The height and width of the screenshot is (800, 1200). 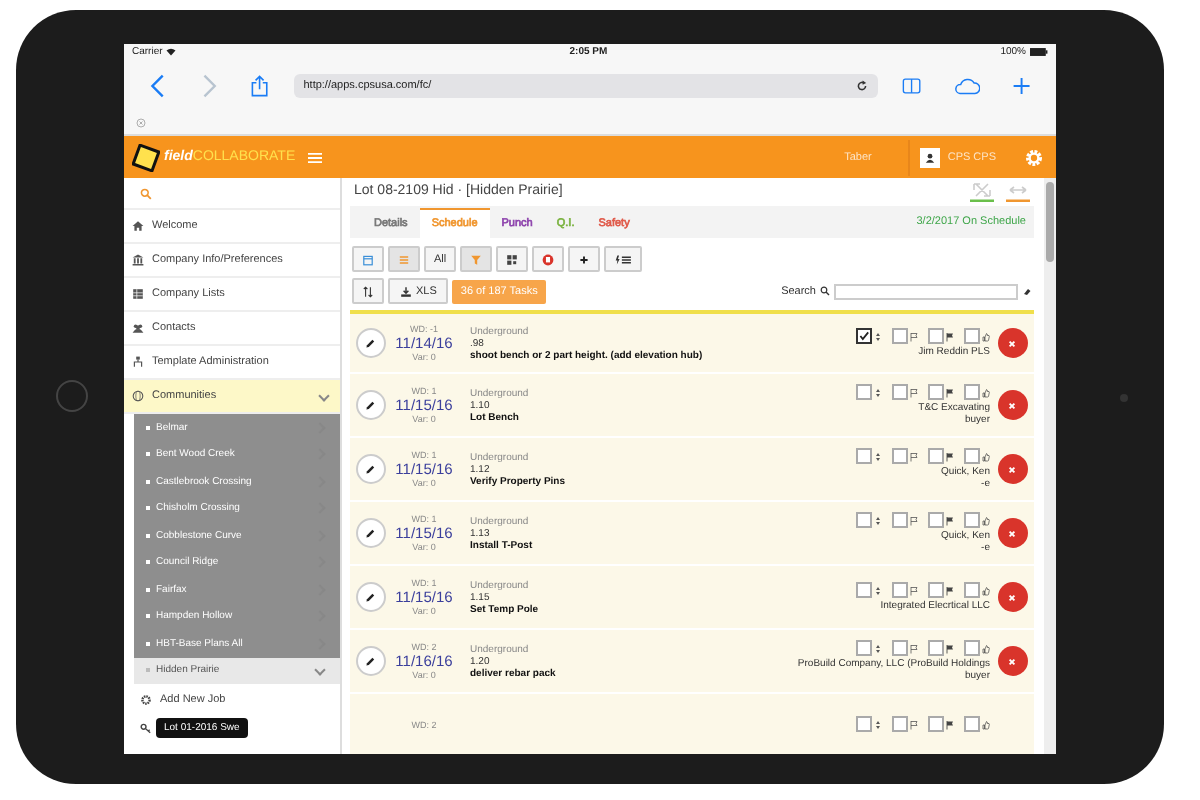 What do you see at coordinates (929, 157) in the screenshot?
I see `user-icon` at bounding box center [929, 157].